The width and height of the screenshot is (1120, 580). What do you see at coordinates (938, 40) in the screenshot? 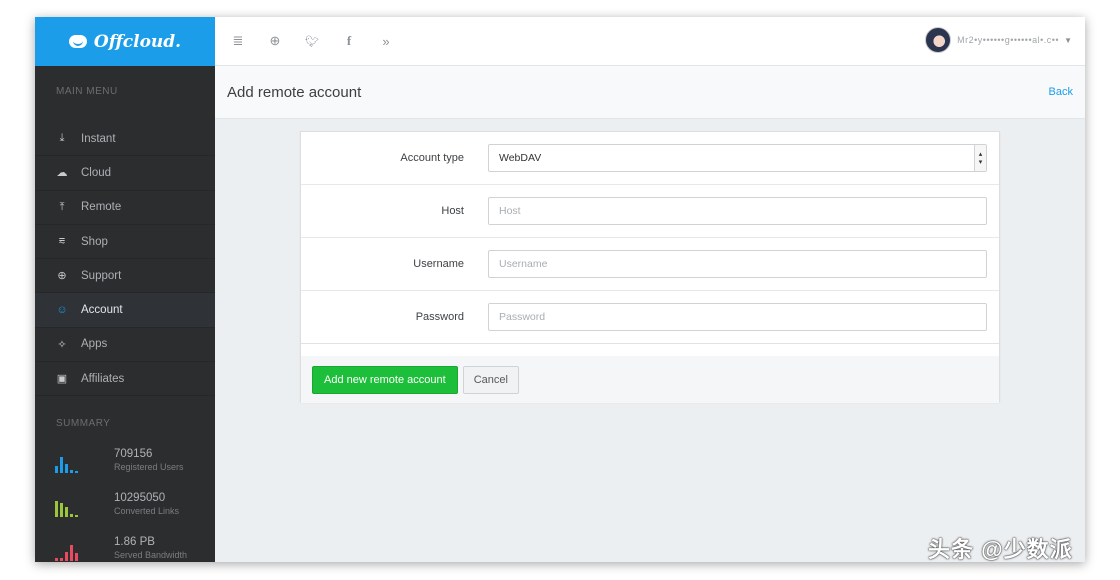
I see `avatar` at bounding box center [938, 40].